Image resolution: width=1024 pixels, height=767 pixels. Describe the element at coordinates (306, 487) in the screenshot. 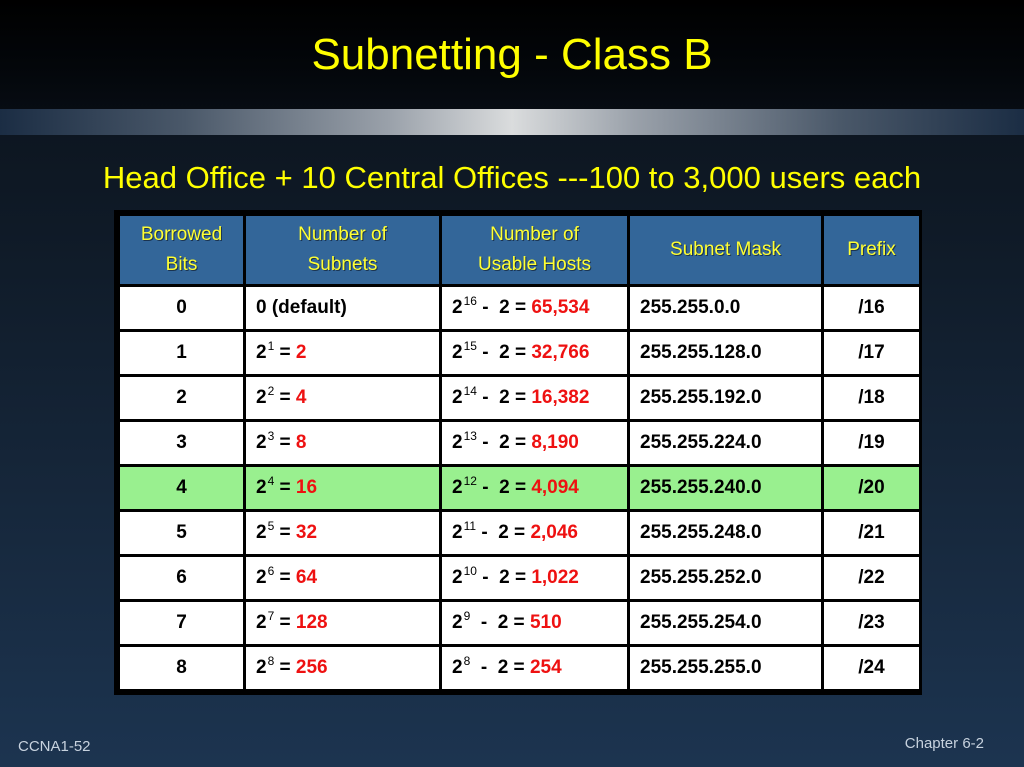

I see `subnets-result: 16` at that location.